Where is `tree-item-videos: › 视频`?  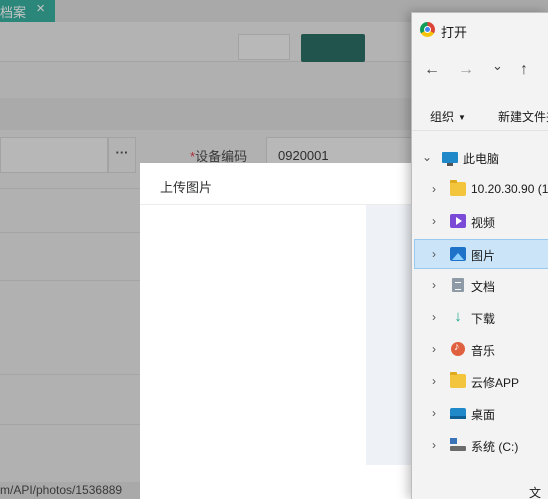
tree-item-videos: › 视频 is located at coordinates (480, 222).